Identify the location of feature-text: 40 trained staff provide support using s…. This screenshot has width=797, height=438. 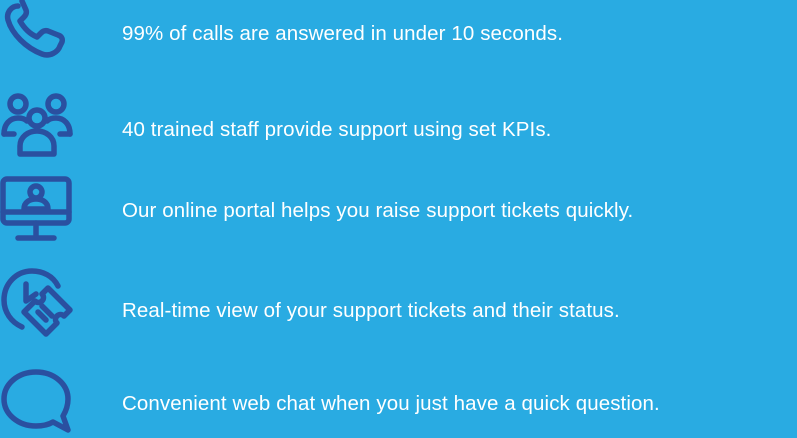
(337, 129).